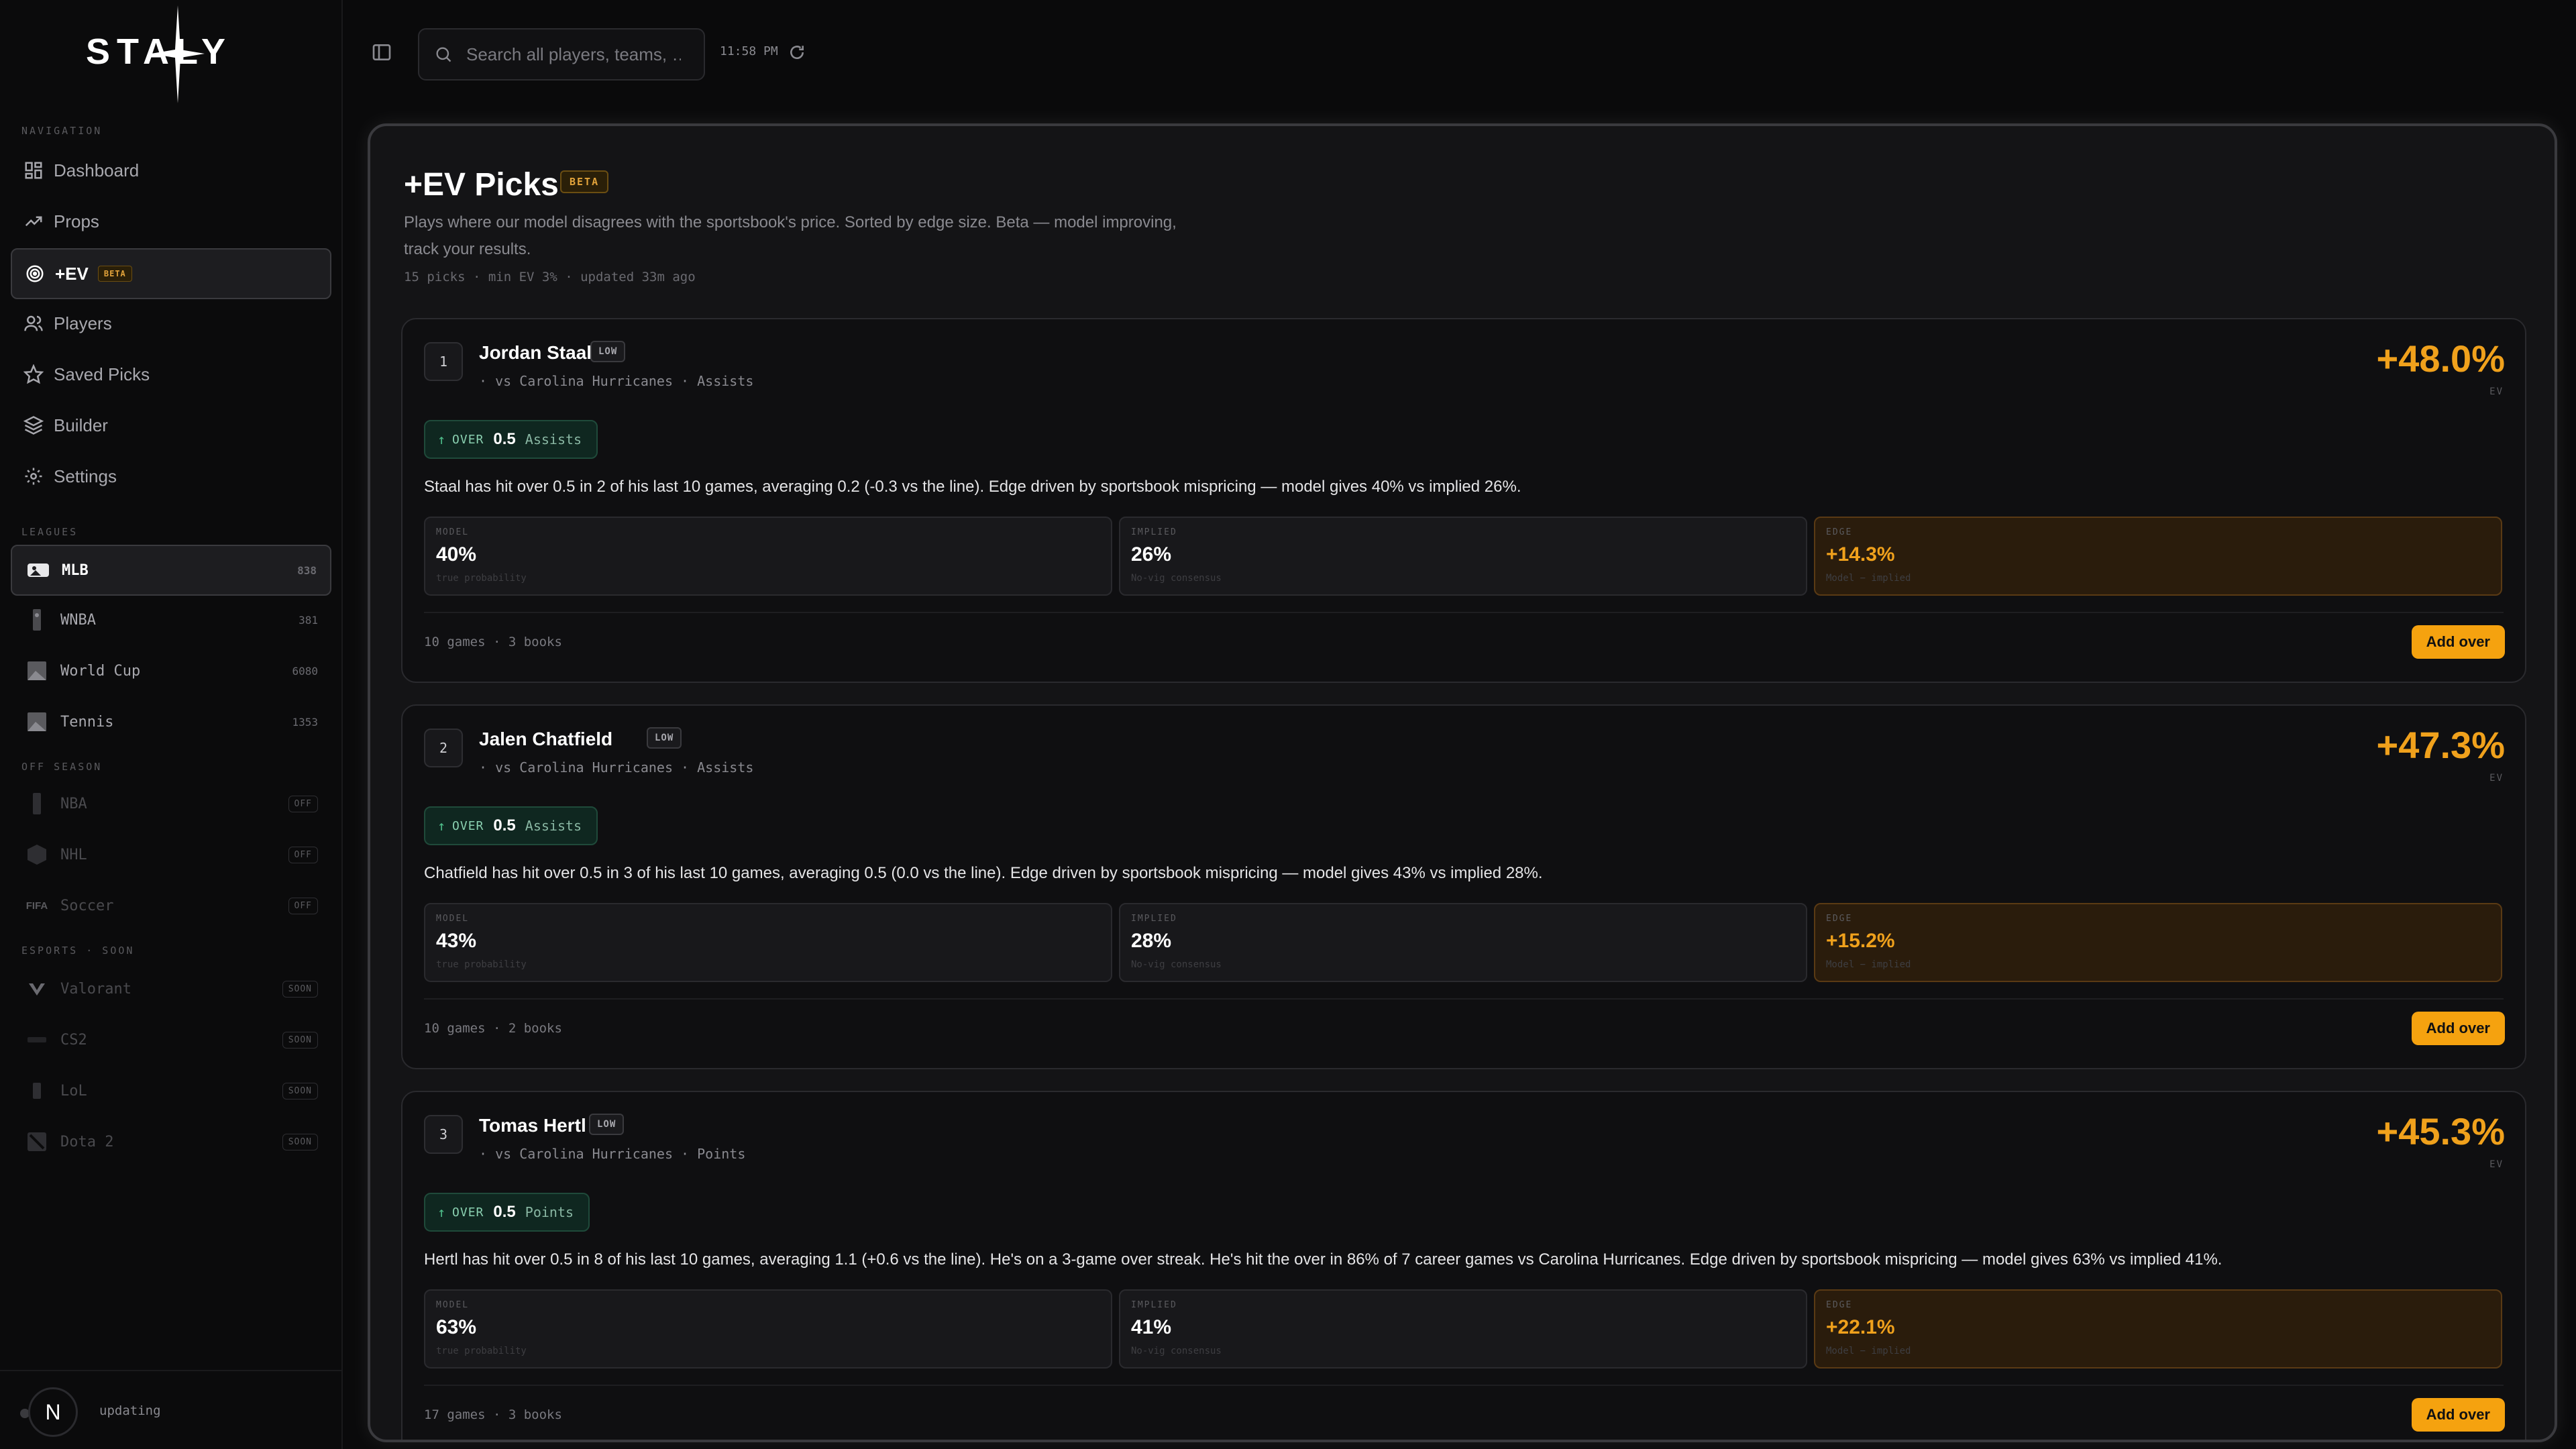 This screenshot has height=1449, width=2576. I want to click on nav-label: Players, so click(83, 323).